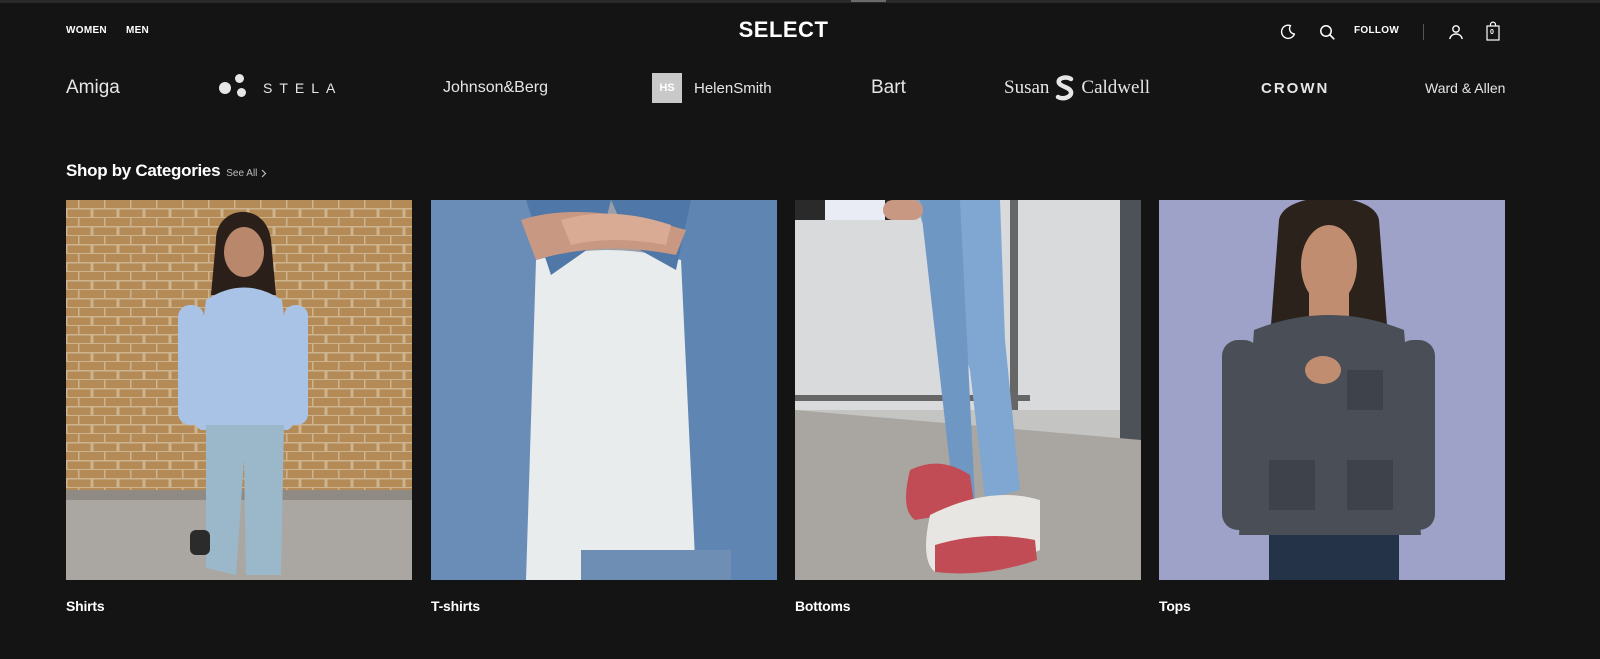 The width and height of the screenshot is (1600, 659). Describe the element at coordinates (1376, 30) in the screenshot. I see `follow-button: FOLLOW` at that location.